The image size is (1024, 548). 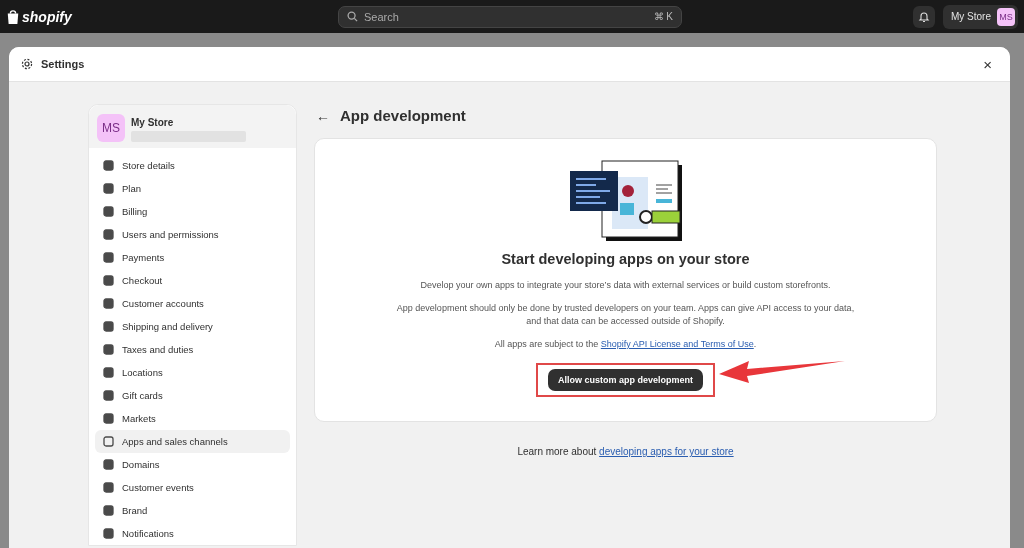 What do you see at coordinates (192, 257) in the screenshot?
I see `sidebar-item: Payments` at bounding box center [192, 257].